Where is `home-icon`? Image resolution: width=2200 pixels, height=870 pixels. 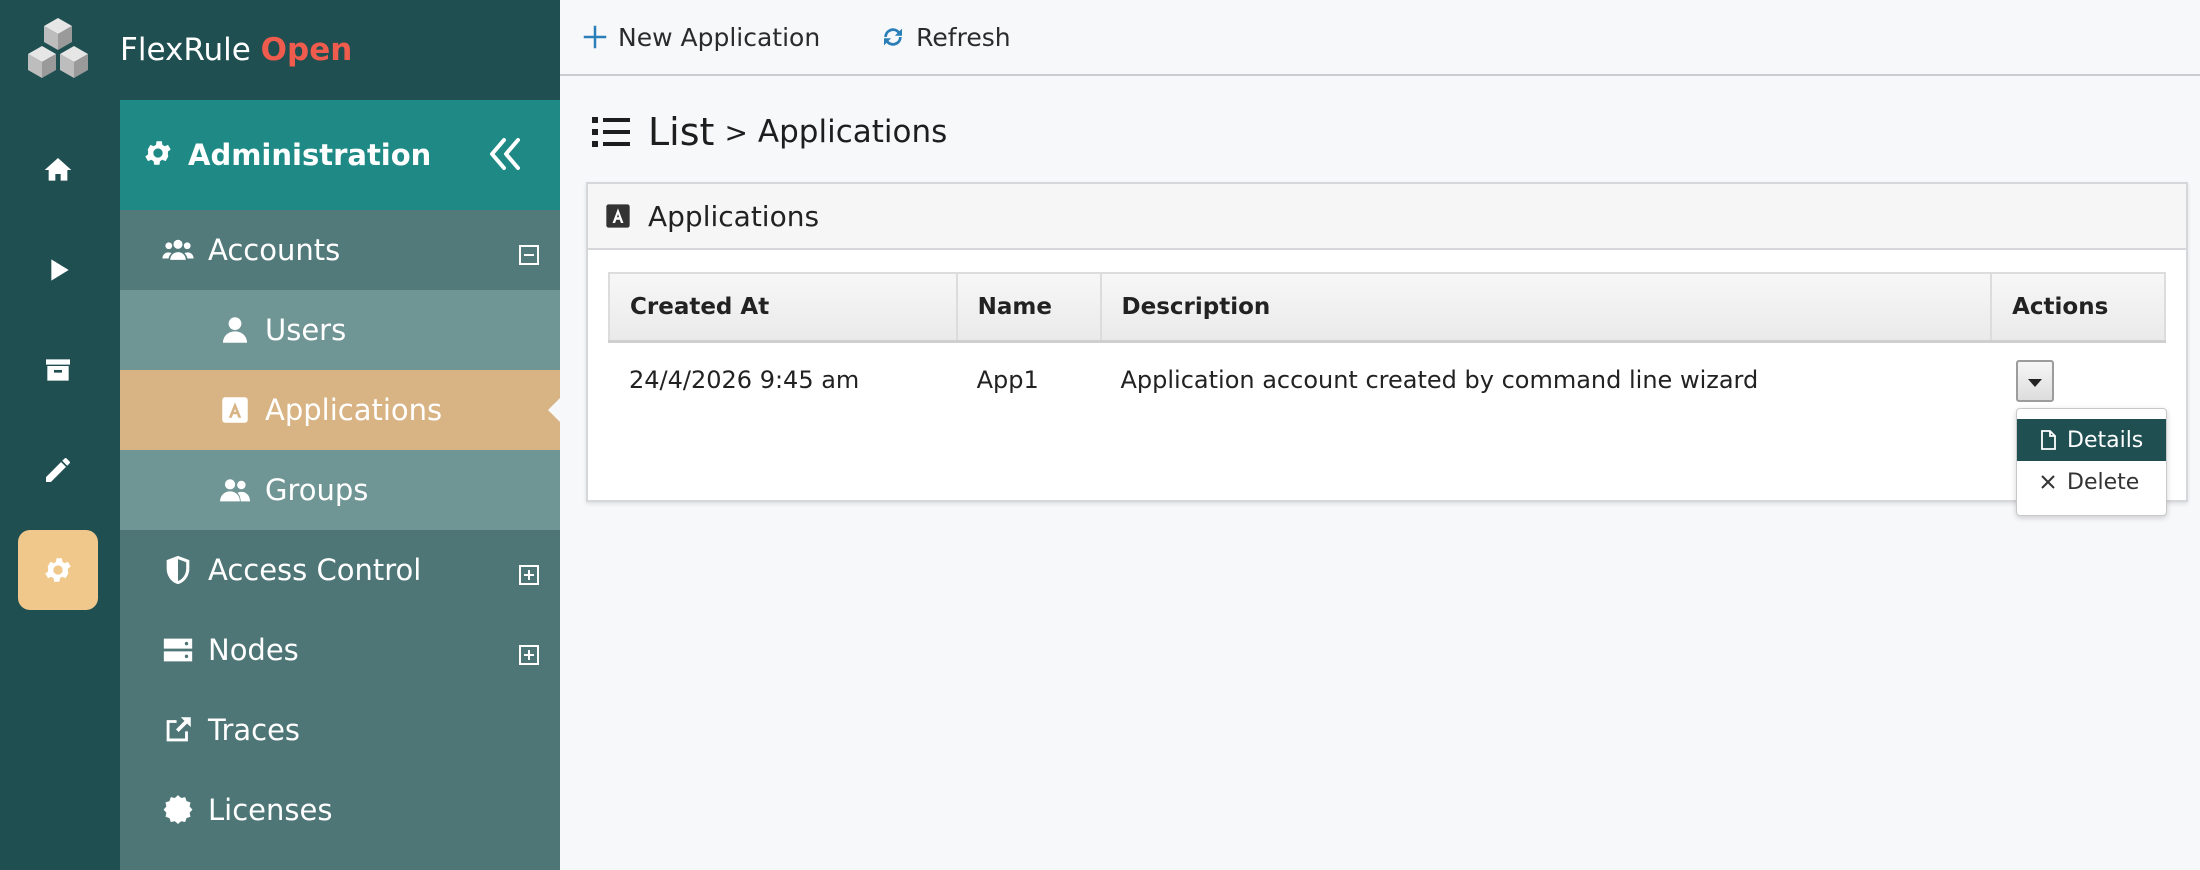 home-icon is located at coordinates (58, 169).